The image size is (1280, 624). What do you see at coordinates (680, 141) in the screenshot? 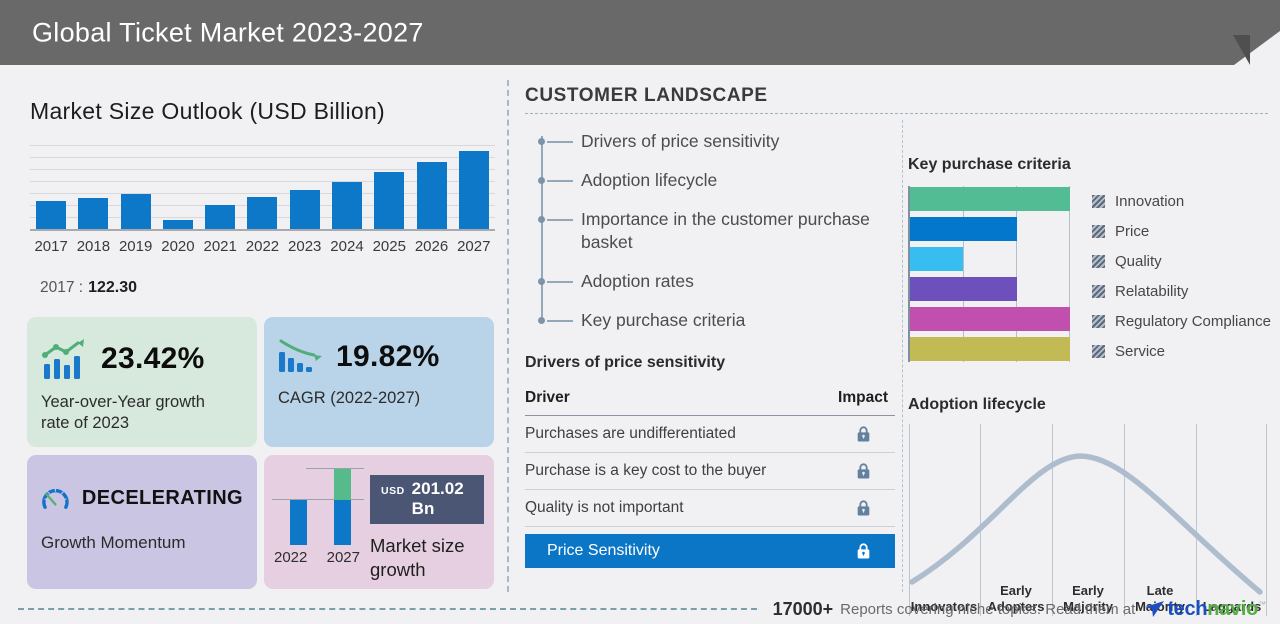
I see `landscape-item-label: Drivers of price sensitivity` at bounding box center [680, 141].